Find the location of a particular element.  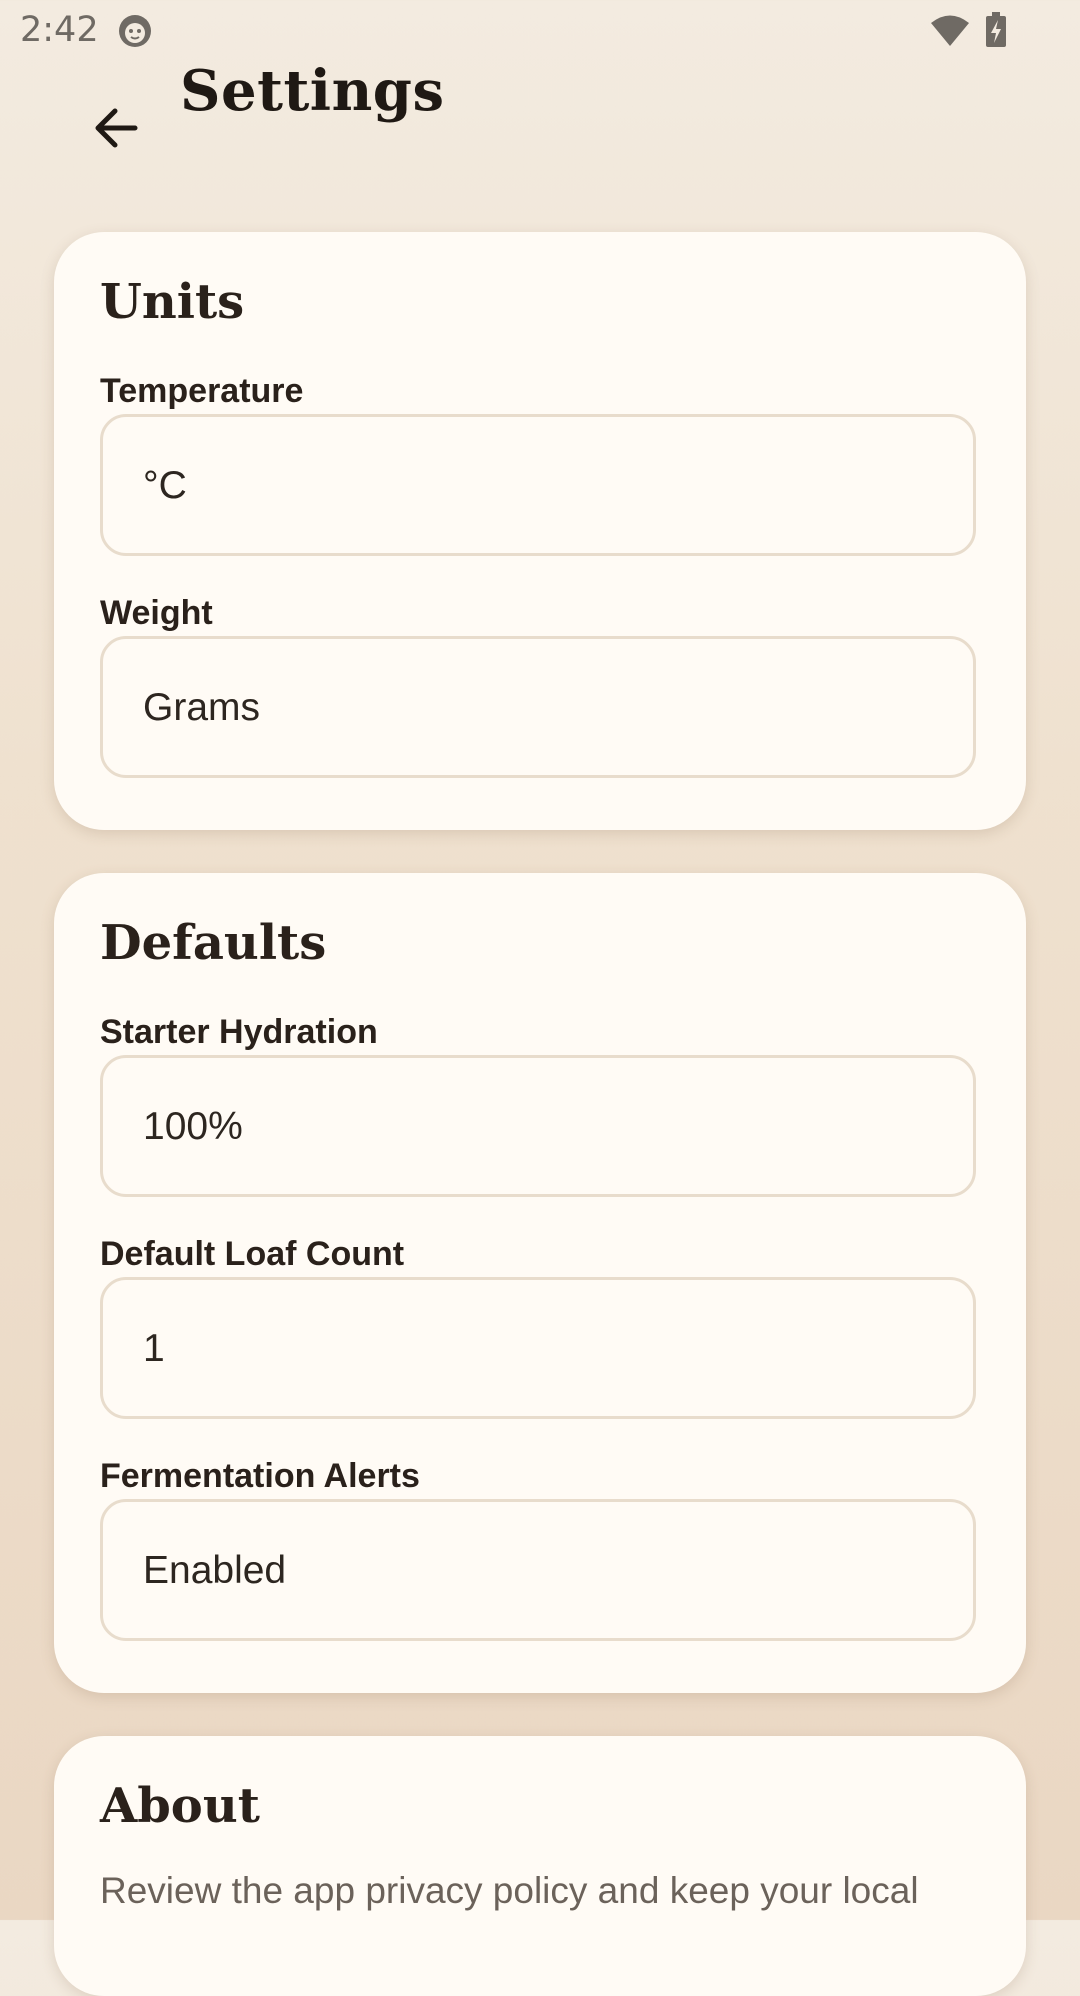

defaults-section-title: Defaults is located at coordinates (213, 943).